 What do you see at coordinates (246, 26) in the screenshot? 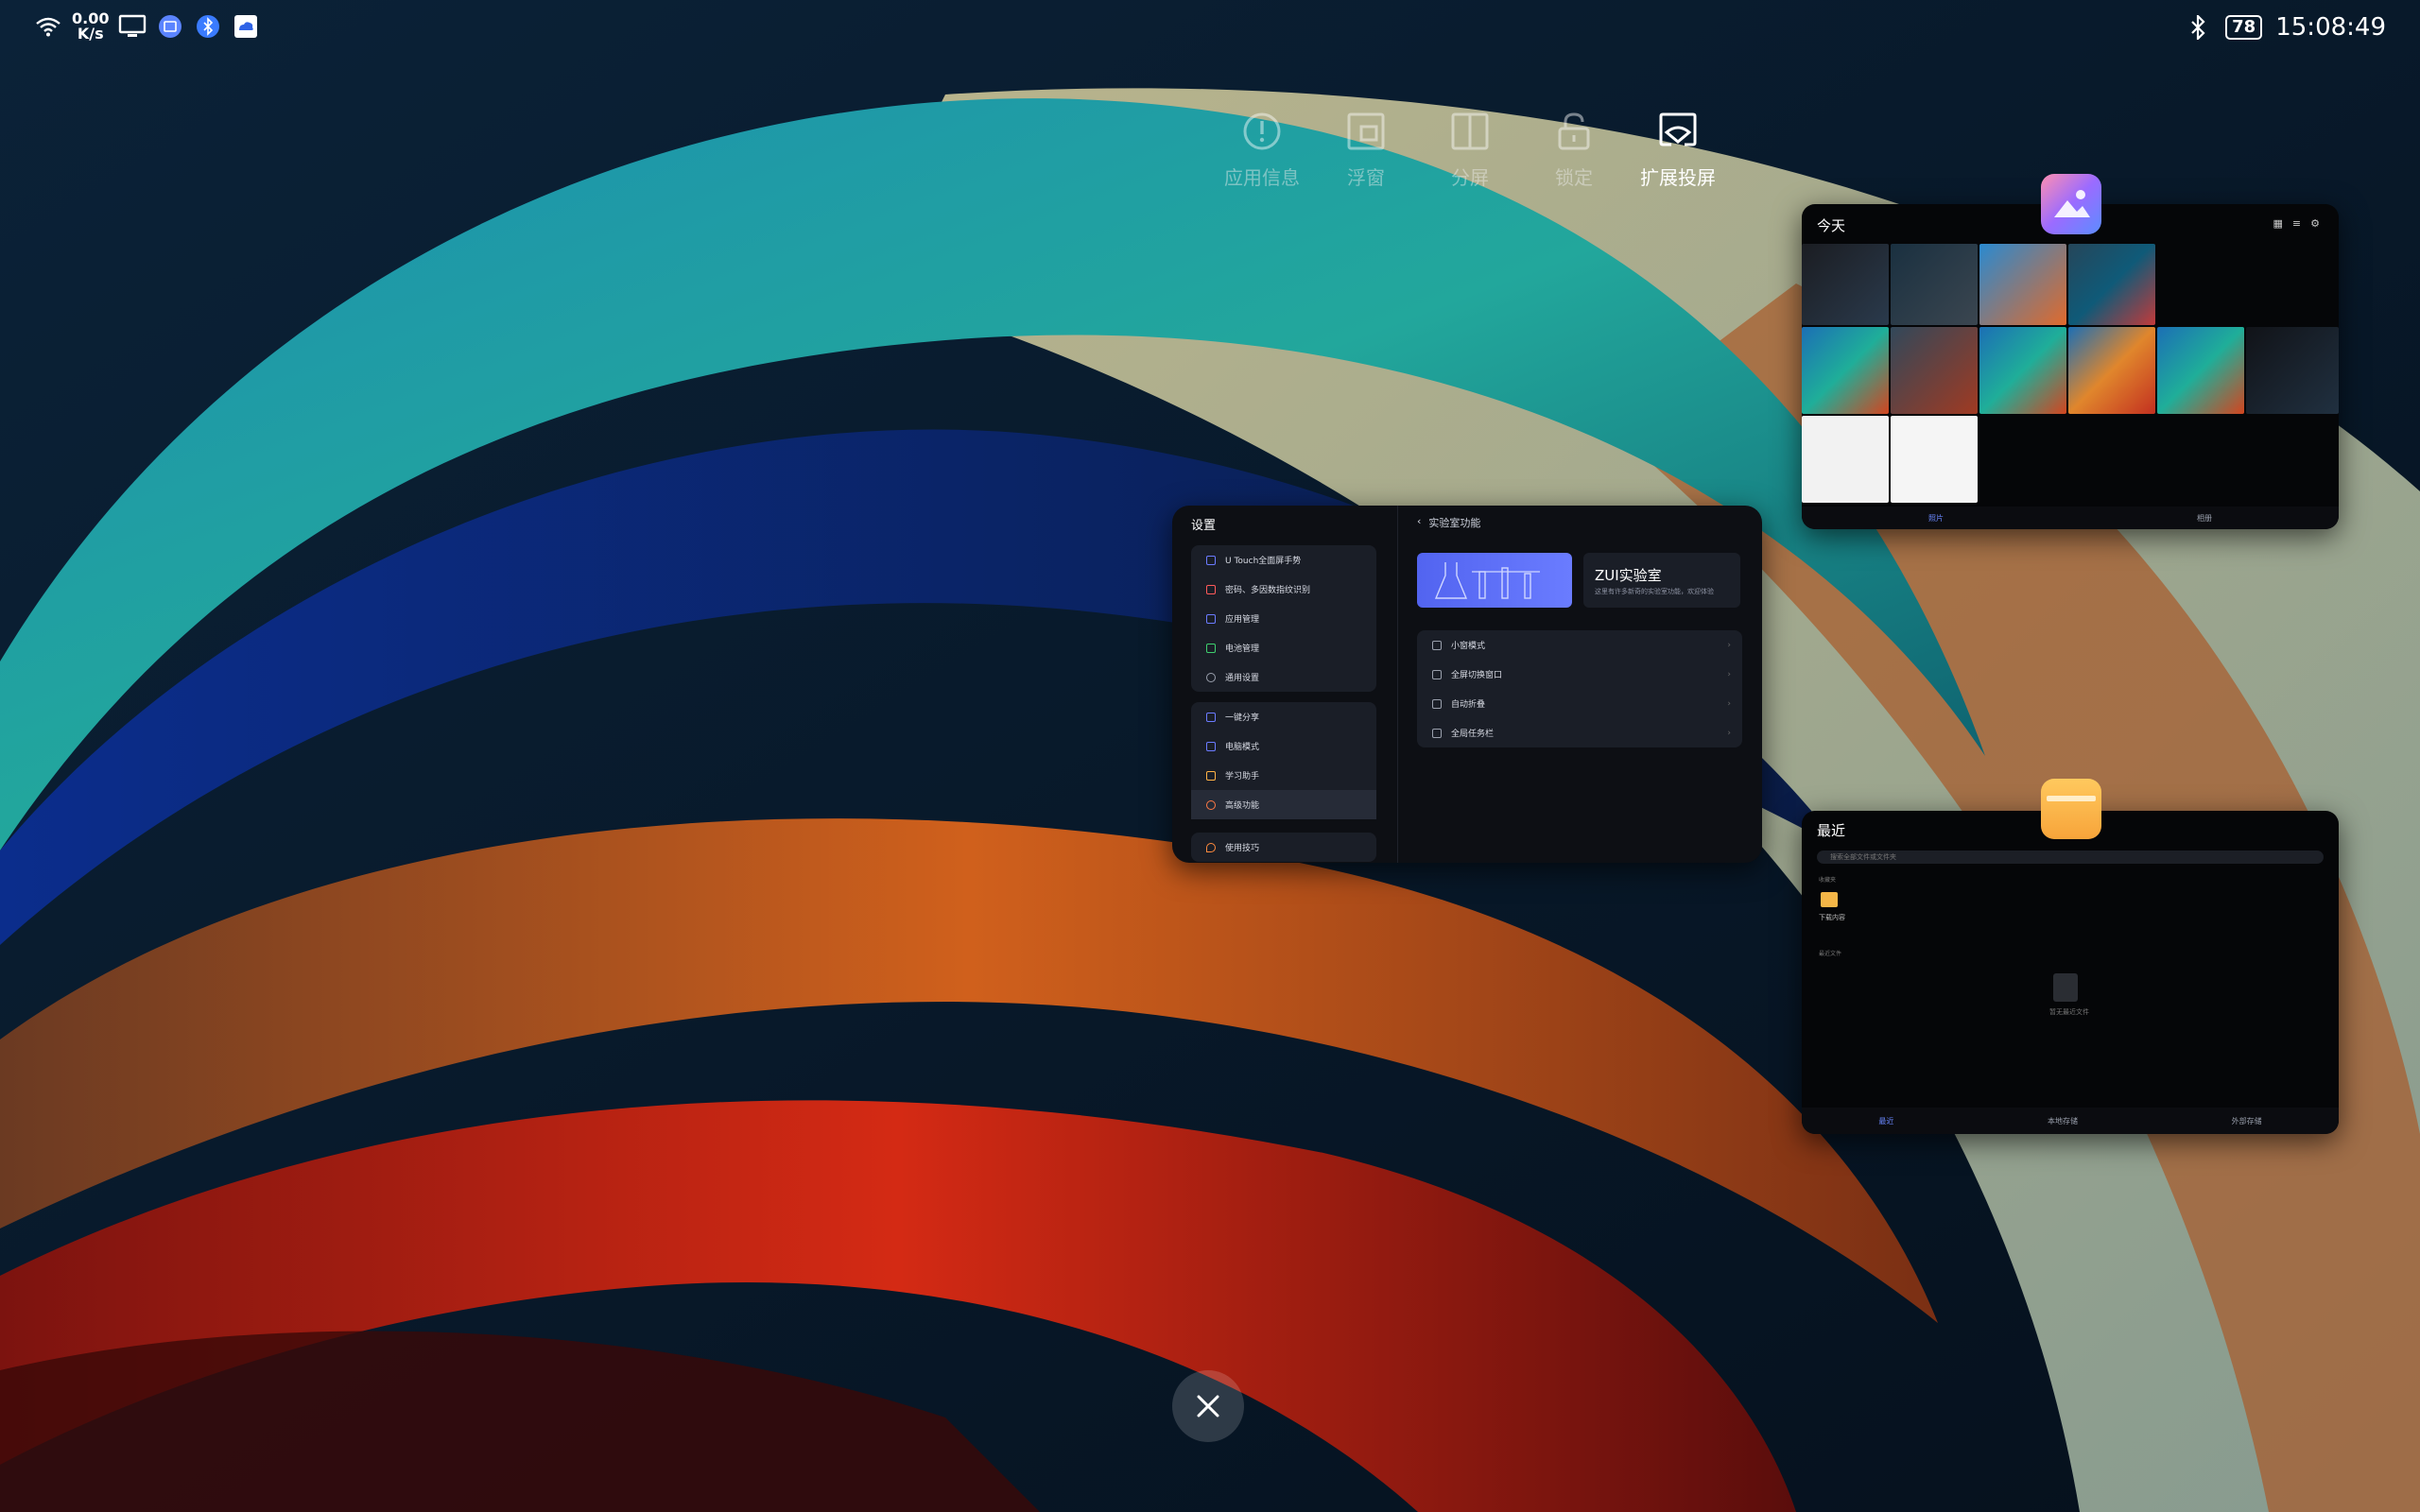
I see `cloud-notification-icon` at bounding box center [246, 26].